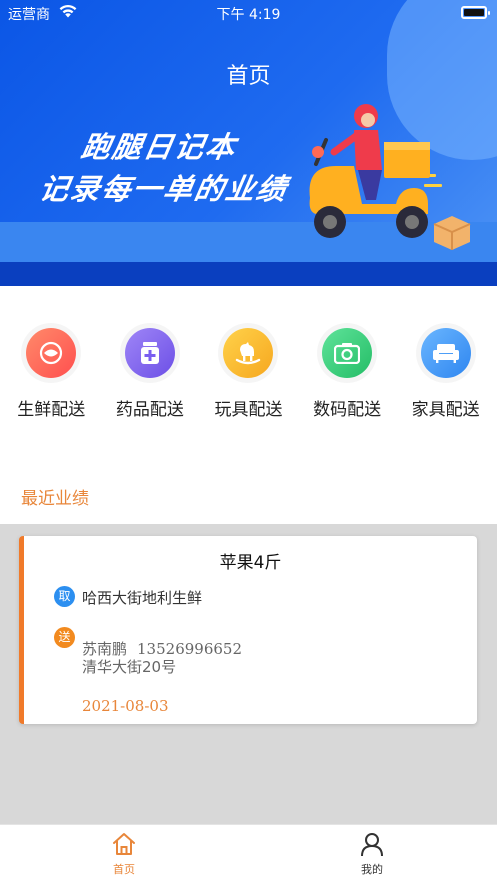 The width and height of the screenshot is (497, 883). Describe the element at coordinates (124, 844) in the screenshot. I see `home-icon` at that location.